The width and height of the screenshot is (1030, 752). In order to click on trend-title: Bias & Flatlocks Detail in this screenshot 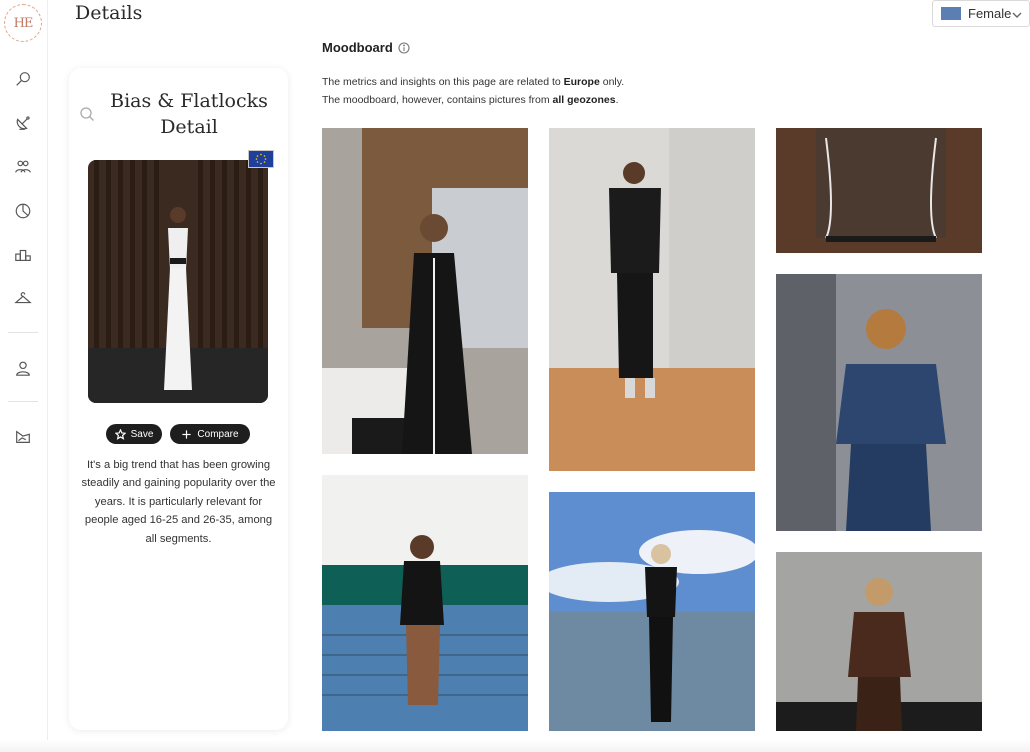, I will do `click(189, 114)`.